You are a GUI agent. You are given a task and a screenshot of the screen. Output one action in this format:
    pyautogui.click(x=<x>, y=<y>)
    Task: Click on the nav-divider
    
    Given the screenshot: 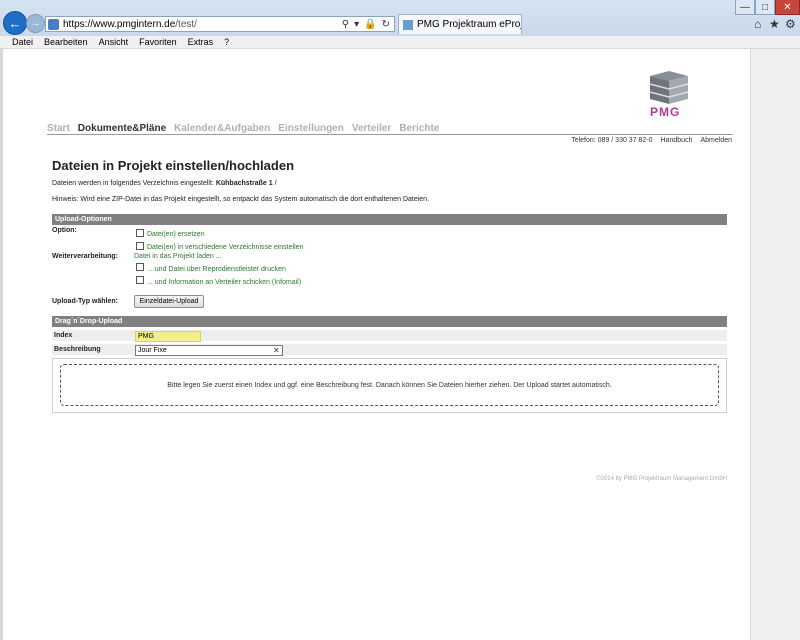 What is the action you would take?
    pyautogui.click(x=390, y=134)
    